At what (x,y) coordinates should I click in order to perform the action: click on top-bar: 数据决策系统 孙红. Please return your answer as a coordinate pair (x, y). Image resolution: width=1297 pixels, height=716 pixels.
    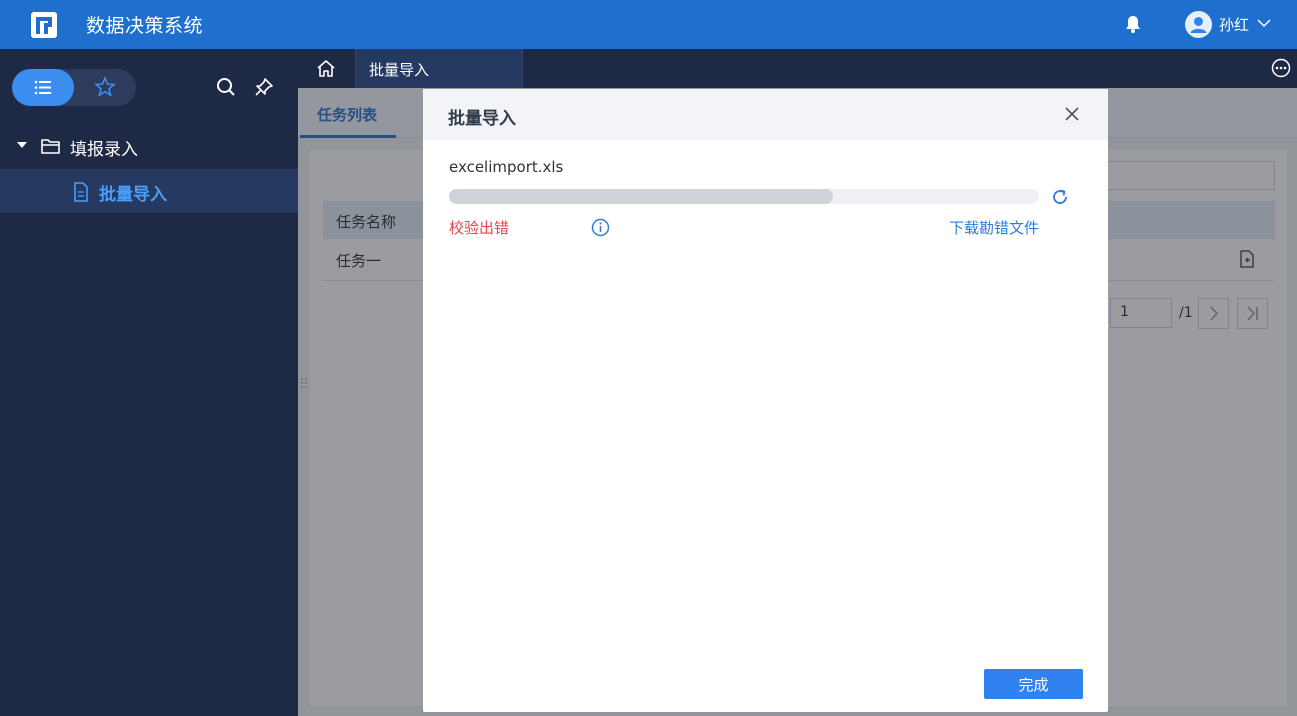
    Looking at the image, I should click on (648, 24).